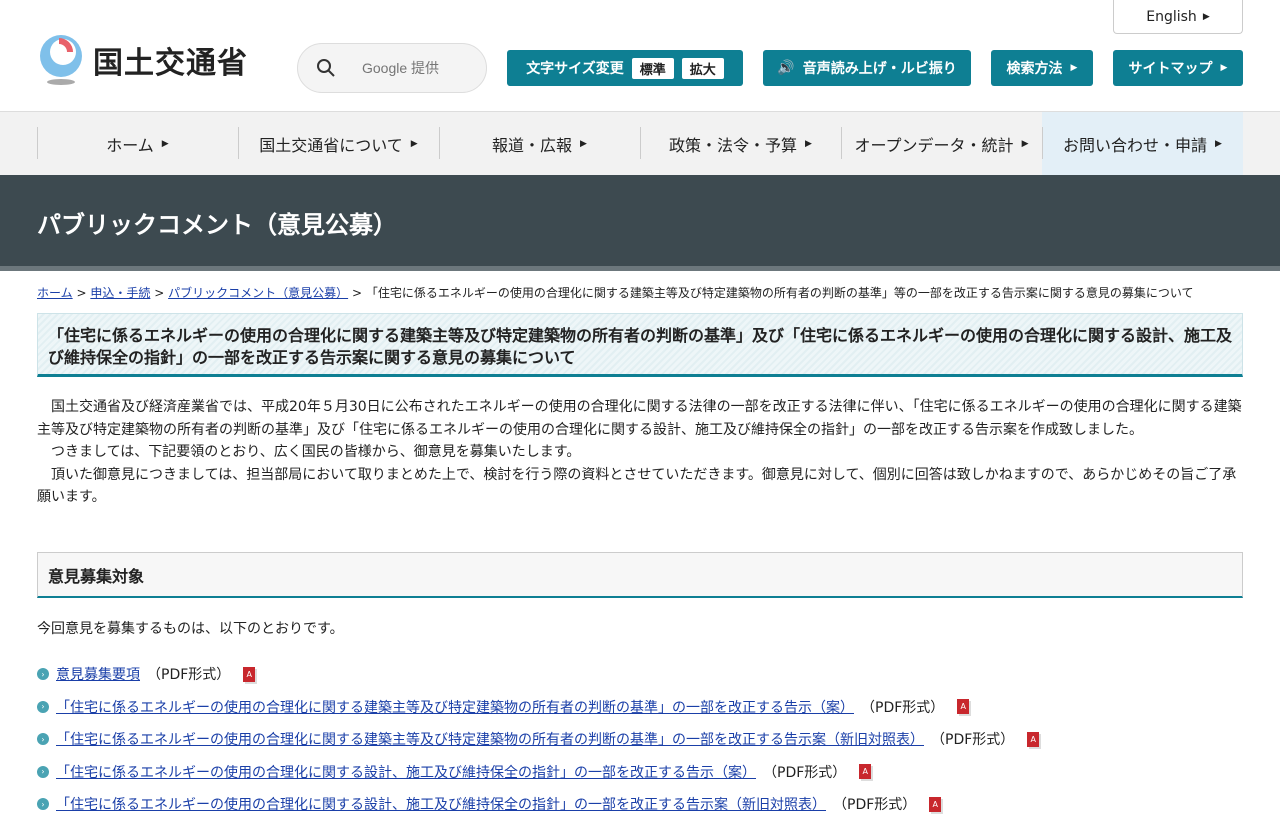 The width and height of the screenshot is (1280, 821). I want to click on speech-label: 音声読み上げ・ルビ振り, so click(879, 69).